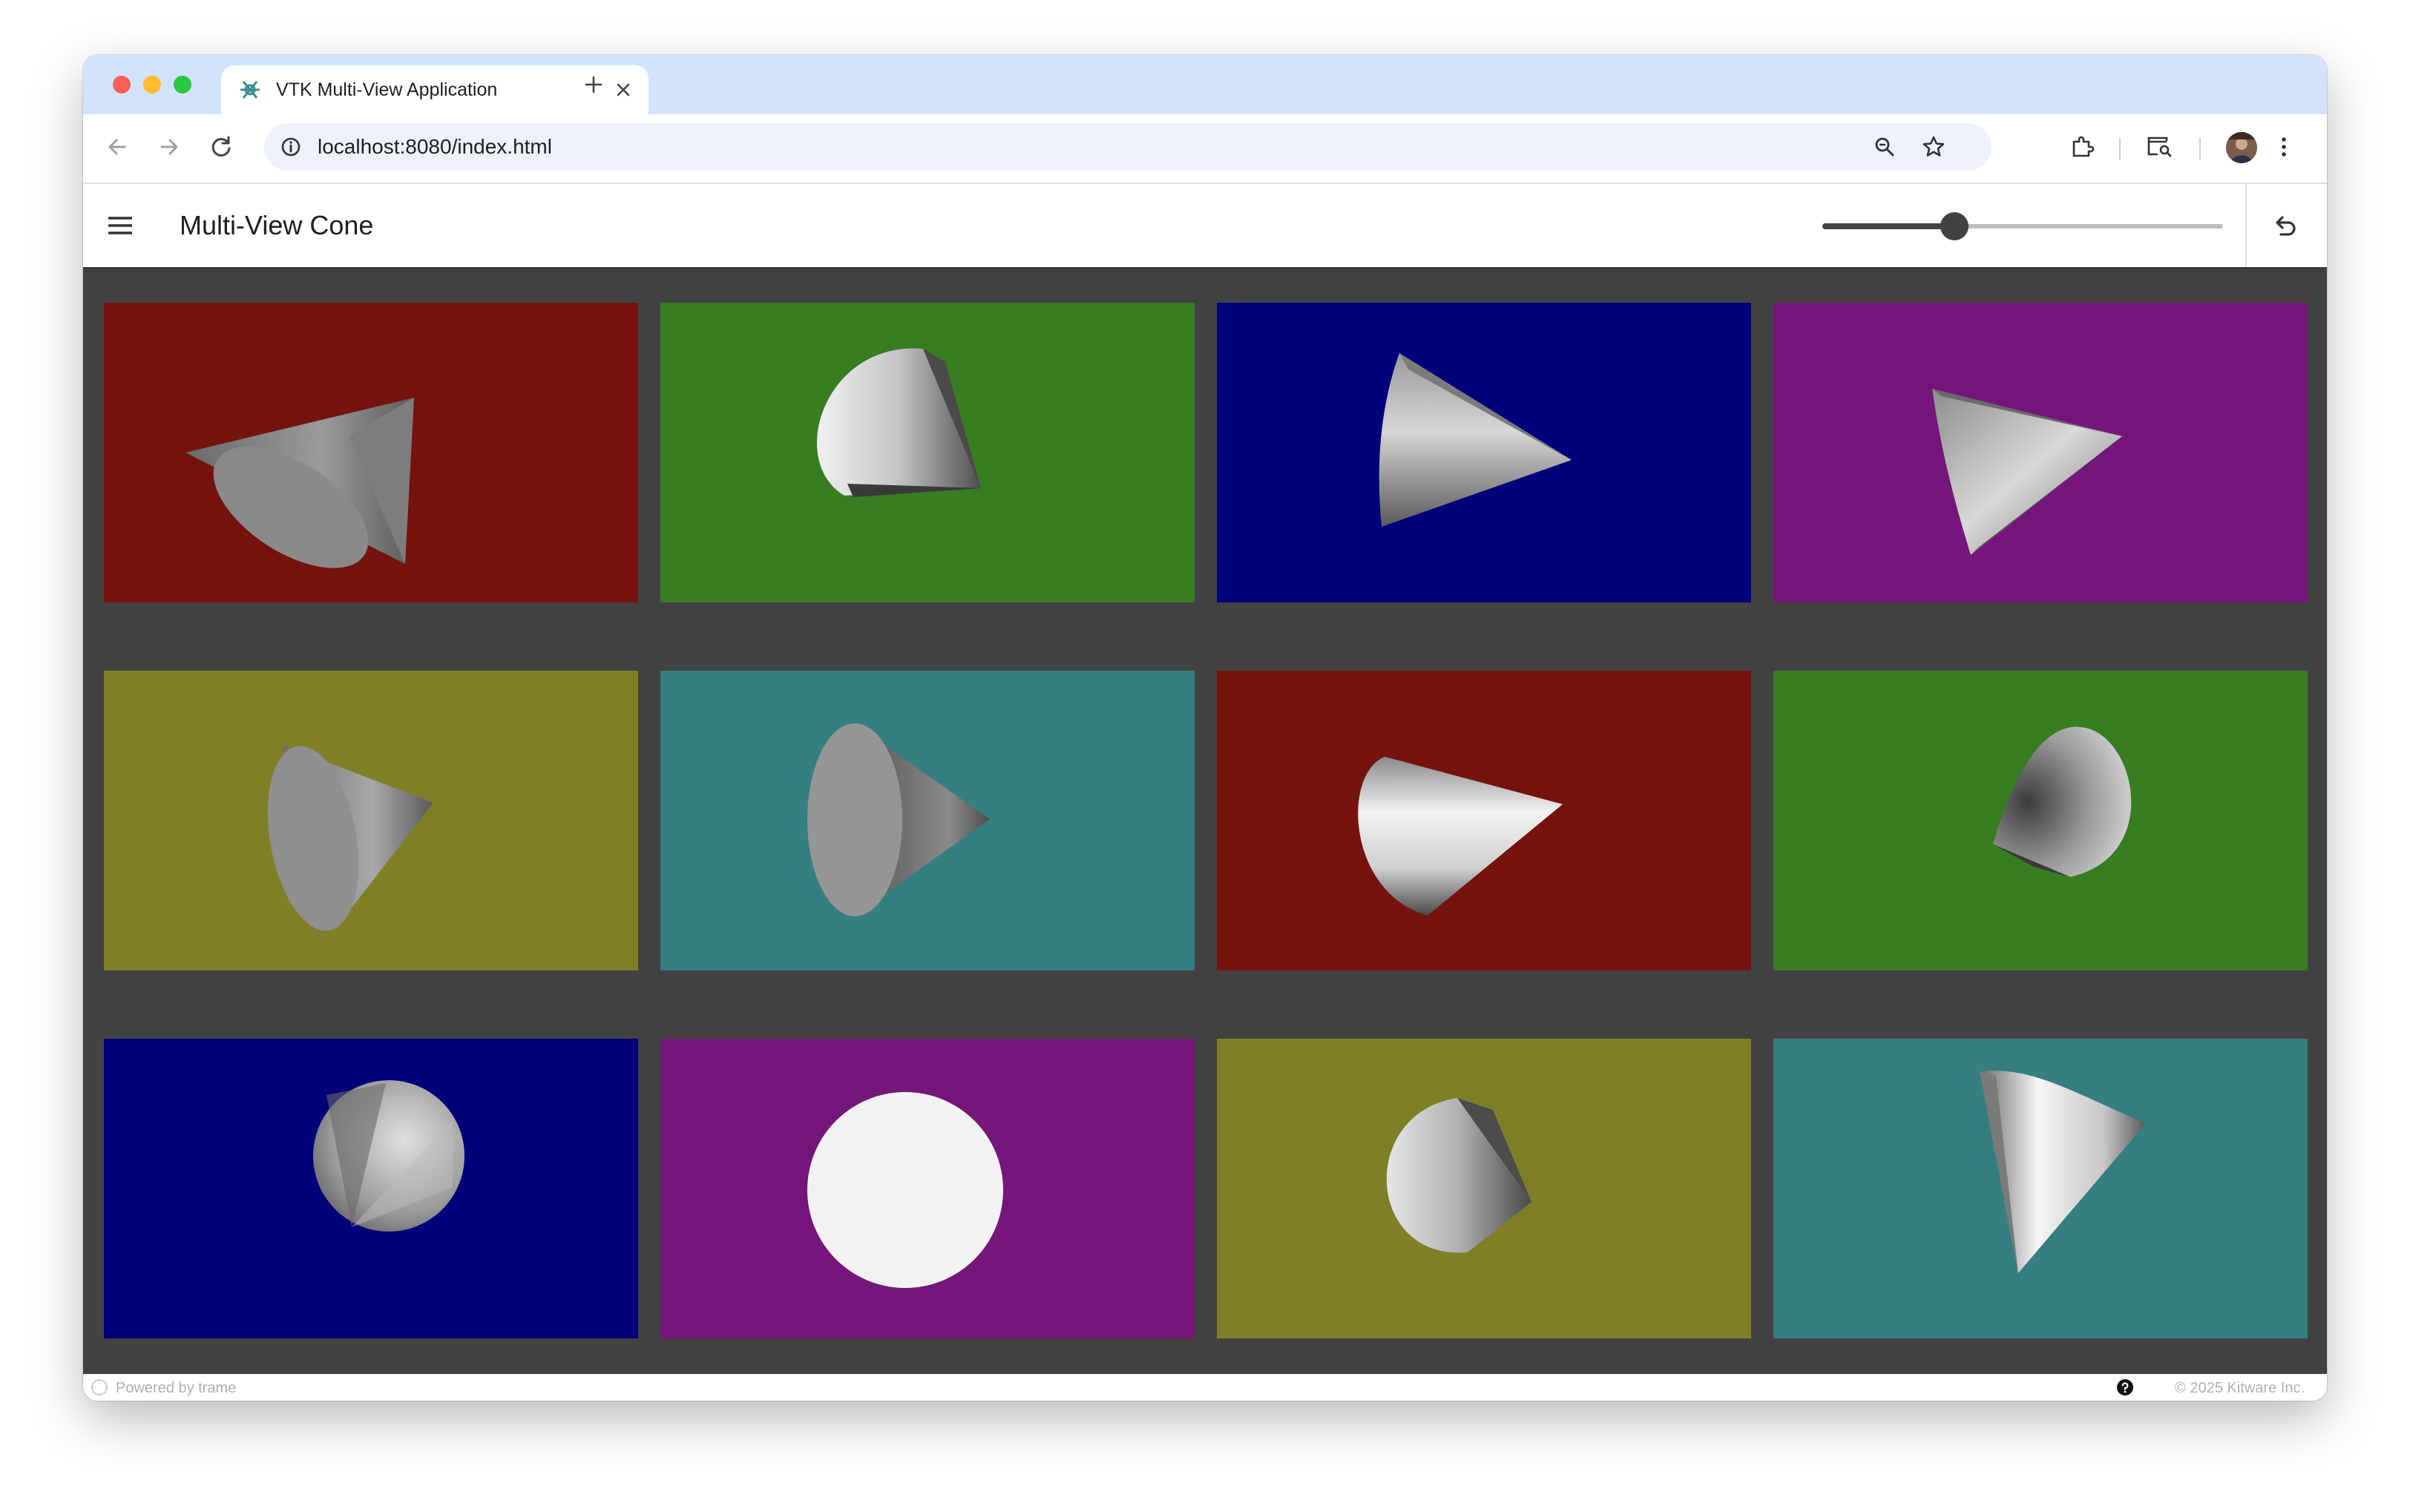  Describe the element at coordinates (100, 1387) in the screenshot. I see `trame-logo-icon` at that location.